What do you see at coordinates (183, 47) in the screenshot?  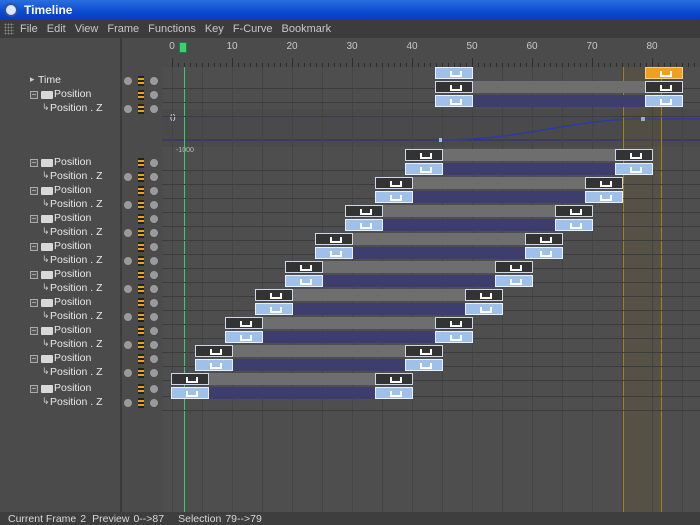 I see `playhead-handle` at bounding box center [183, 47].